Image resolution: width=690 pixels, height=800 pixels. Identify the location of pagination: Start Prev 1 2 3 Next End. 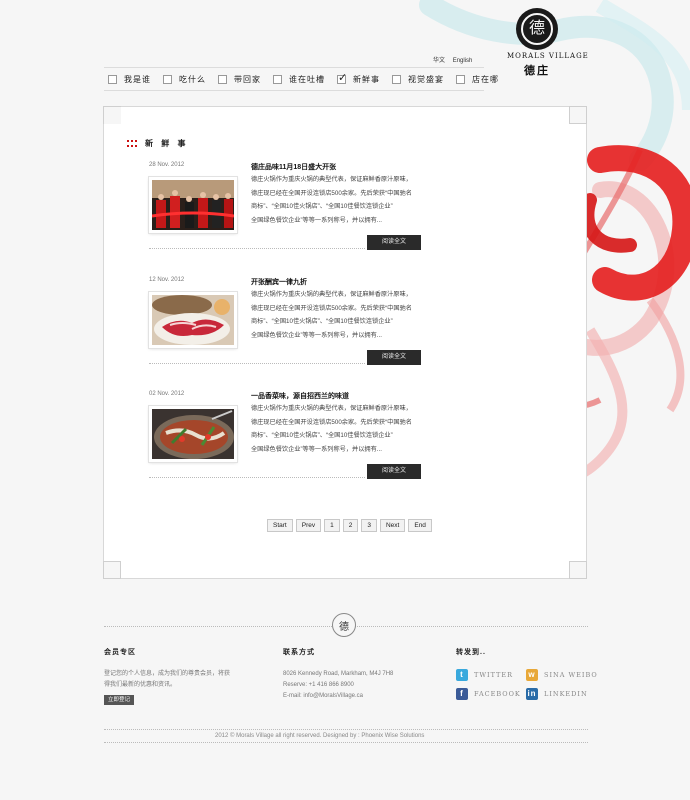
(351, 525).